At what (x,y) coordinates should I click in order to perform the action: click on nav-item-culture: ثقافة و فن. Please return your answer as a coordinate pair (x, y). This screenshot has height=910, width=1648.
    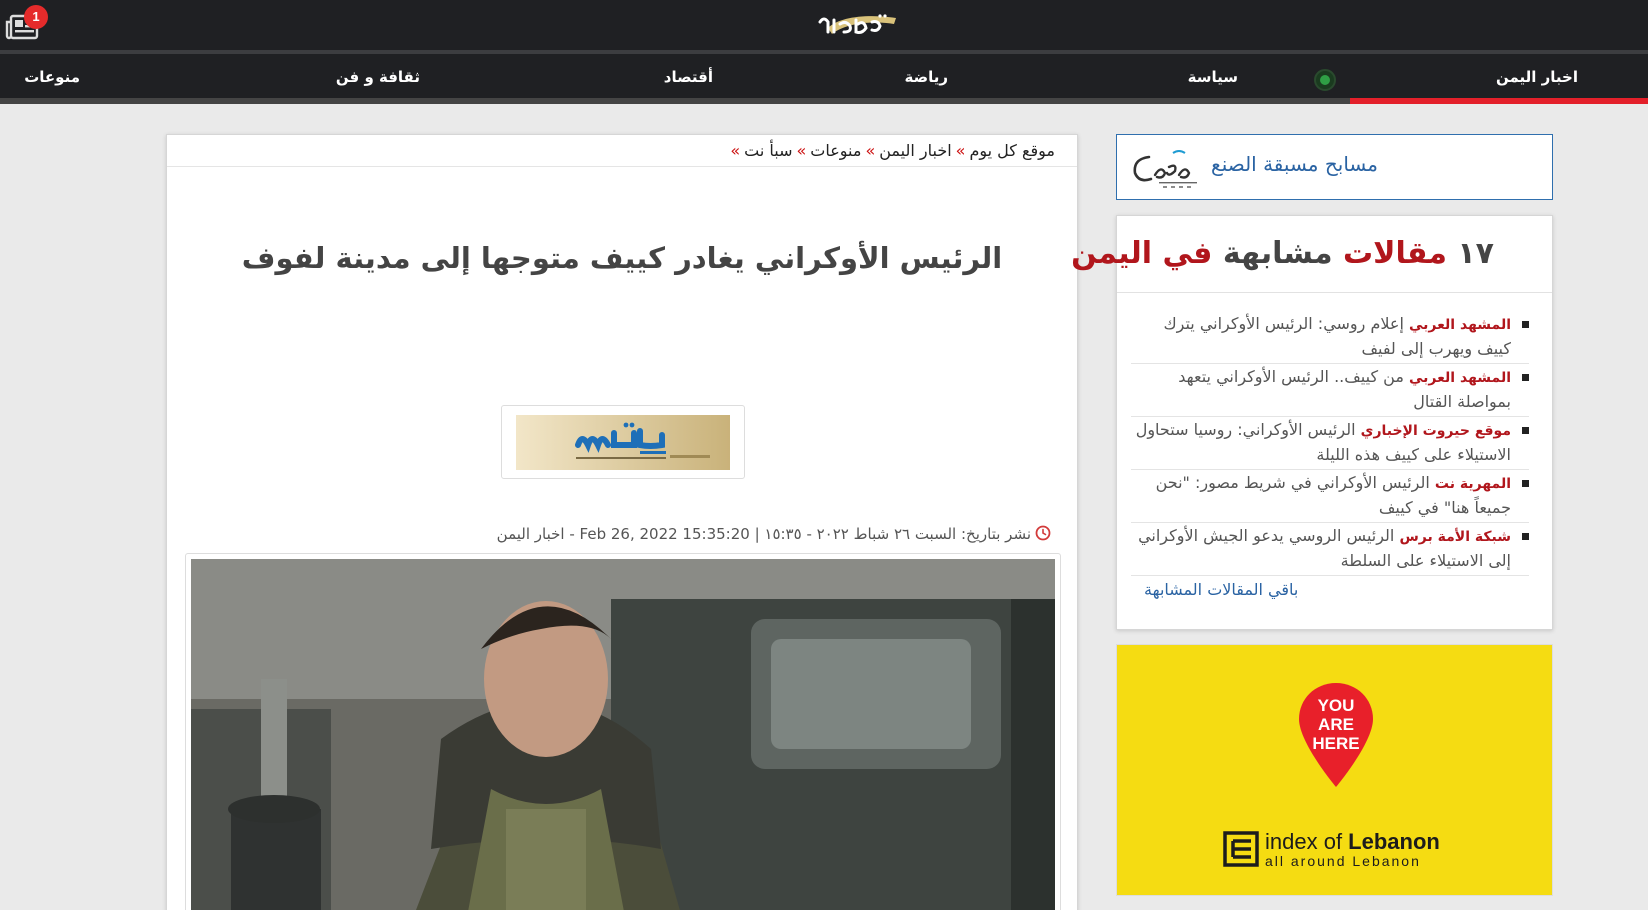
    Looking at the image, I should click on (378, 77).